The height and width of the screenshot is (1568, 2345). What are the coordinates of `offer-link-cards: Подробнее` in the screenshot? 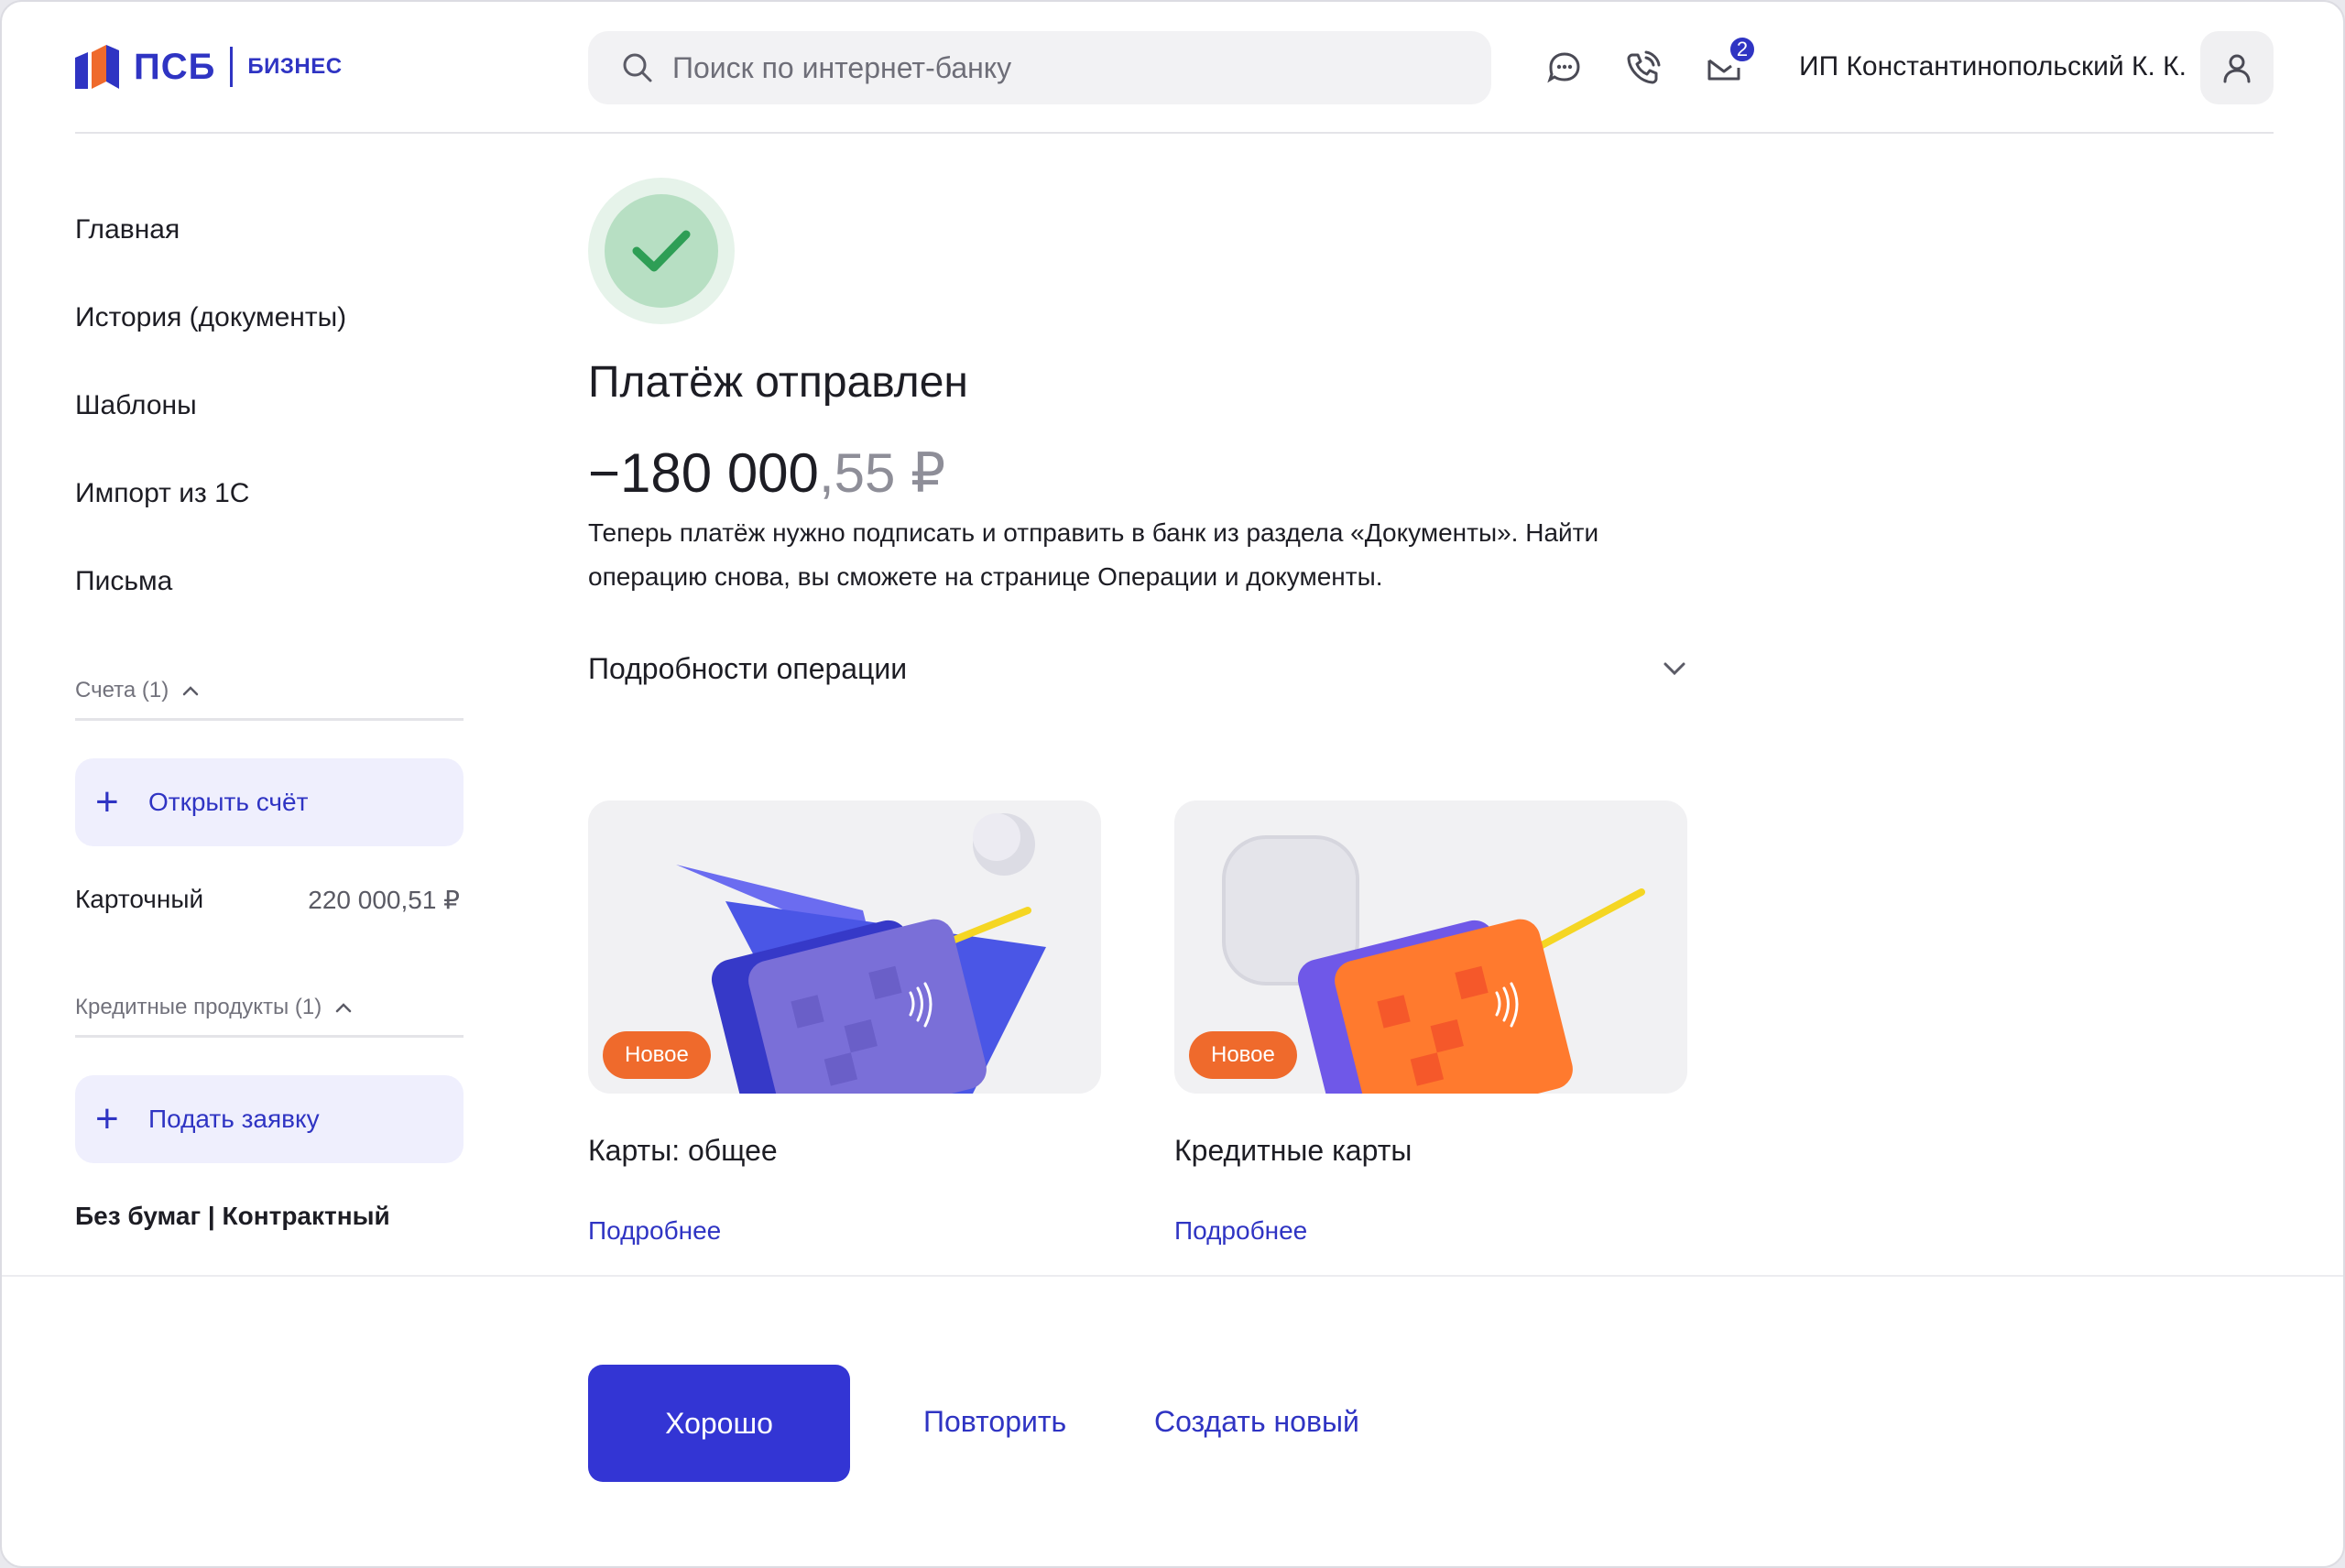 It's located at (654, 1231).